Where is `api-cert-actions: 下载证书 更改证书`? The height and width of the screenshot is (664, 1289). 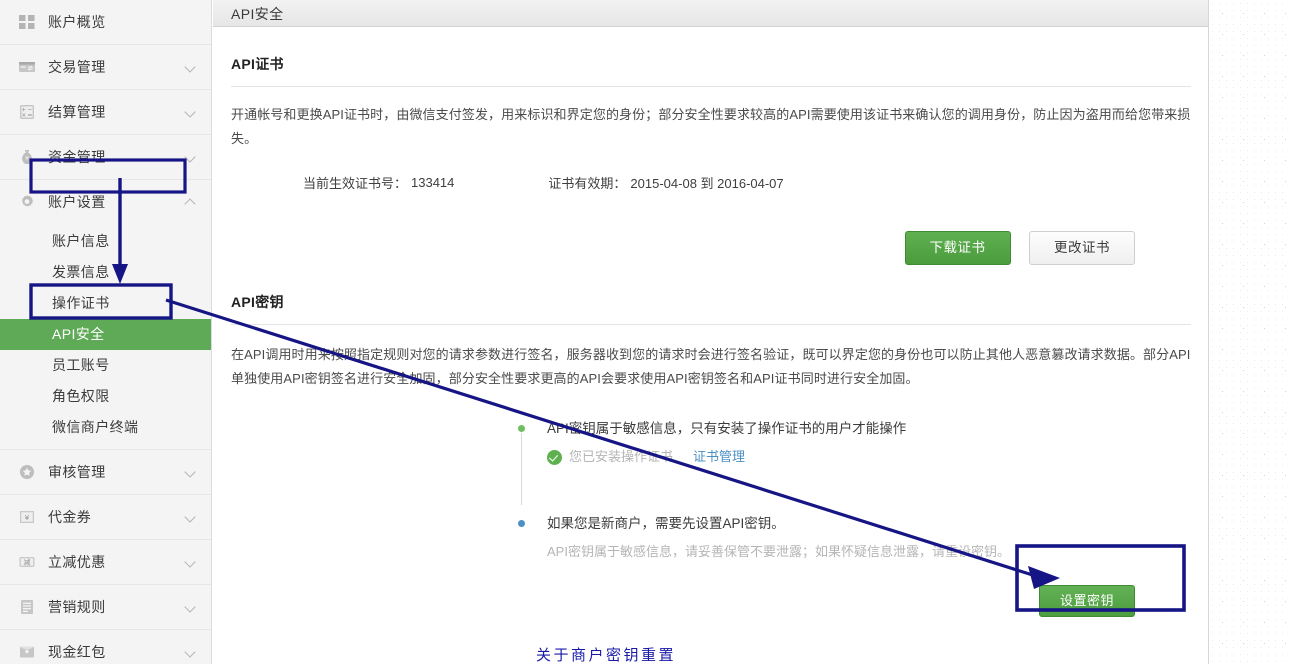
api-cert-actions: 下载证书 更改证书 is located at coordinates (710, 248).